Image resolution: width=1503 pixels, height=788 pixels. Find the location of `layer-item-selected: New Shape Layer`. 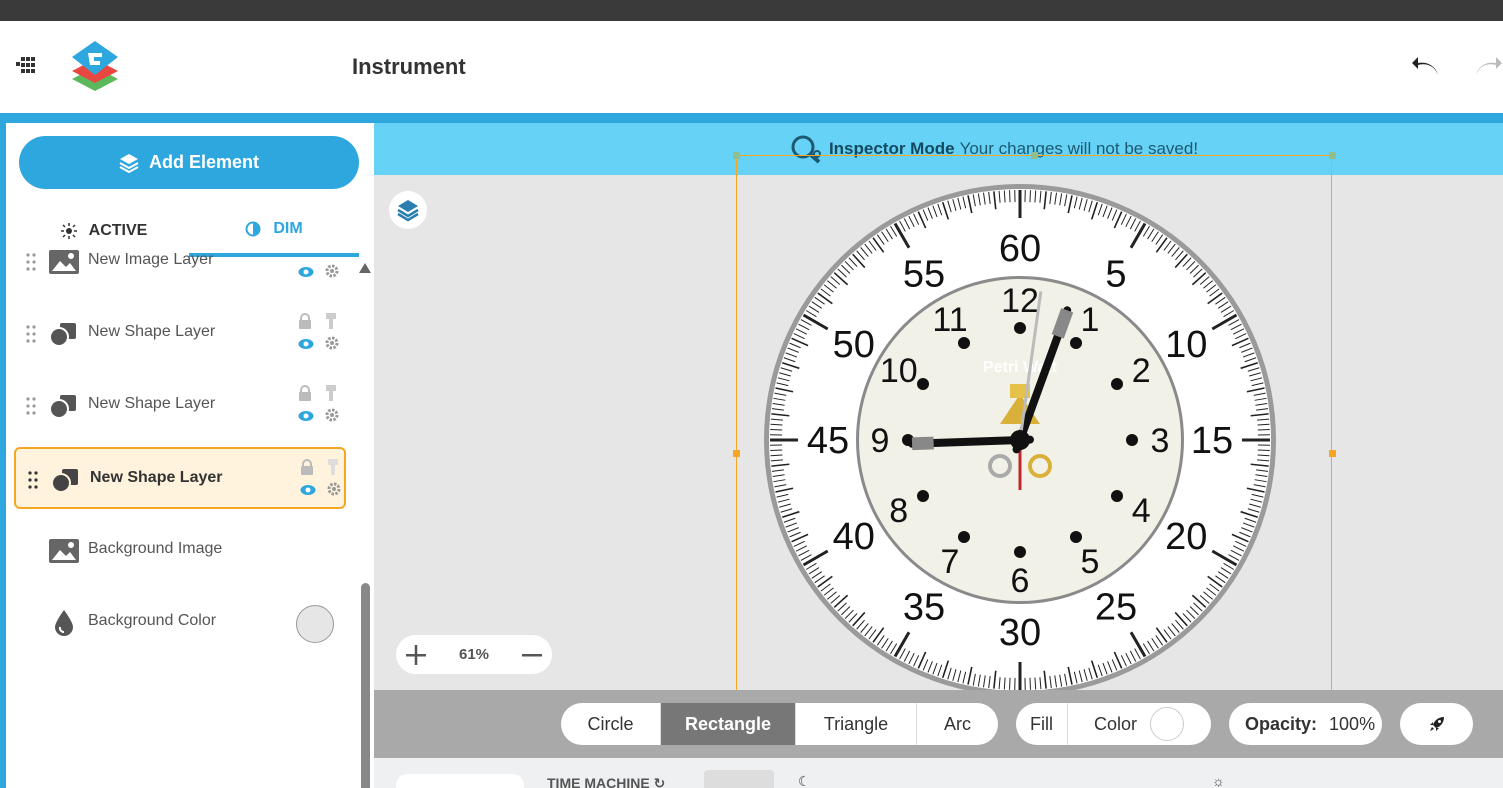

layer-item-selected: New Shape Layer is located at coordinates (180, 478).